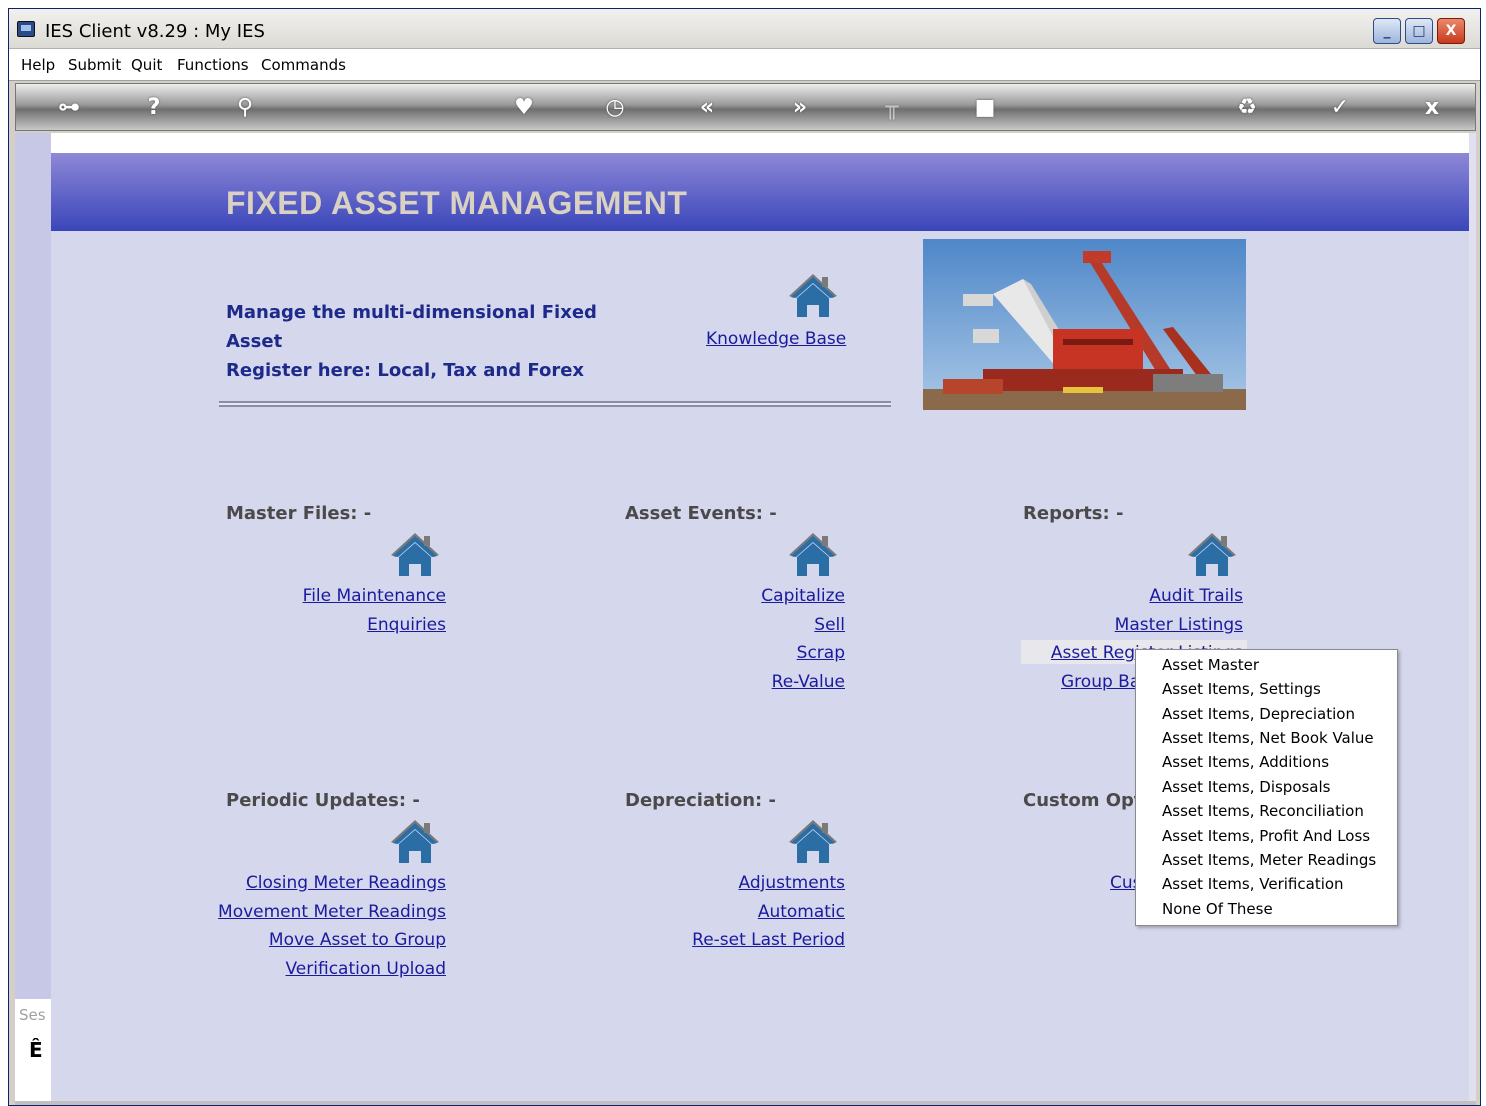 The image size is (1486, 1106). Describe the element at coordinates (700, 800) in the screenshot. I see `depreciation-heading: Depreciation: -` at that location.